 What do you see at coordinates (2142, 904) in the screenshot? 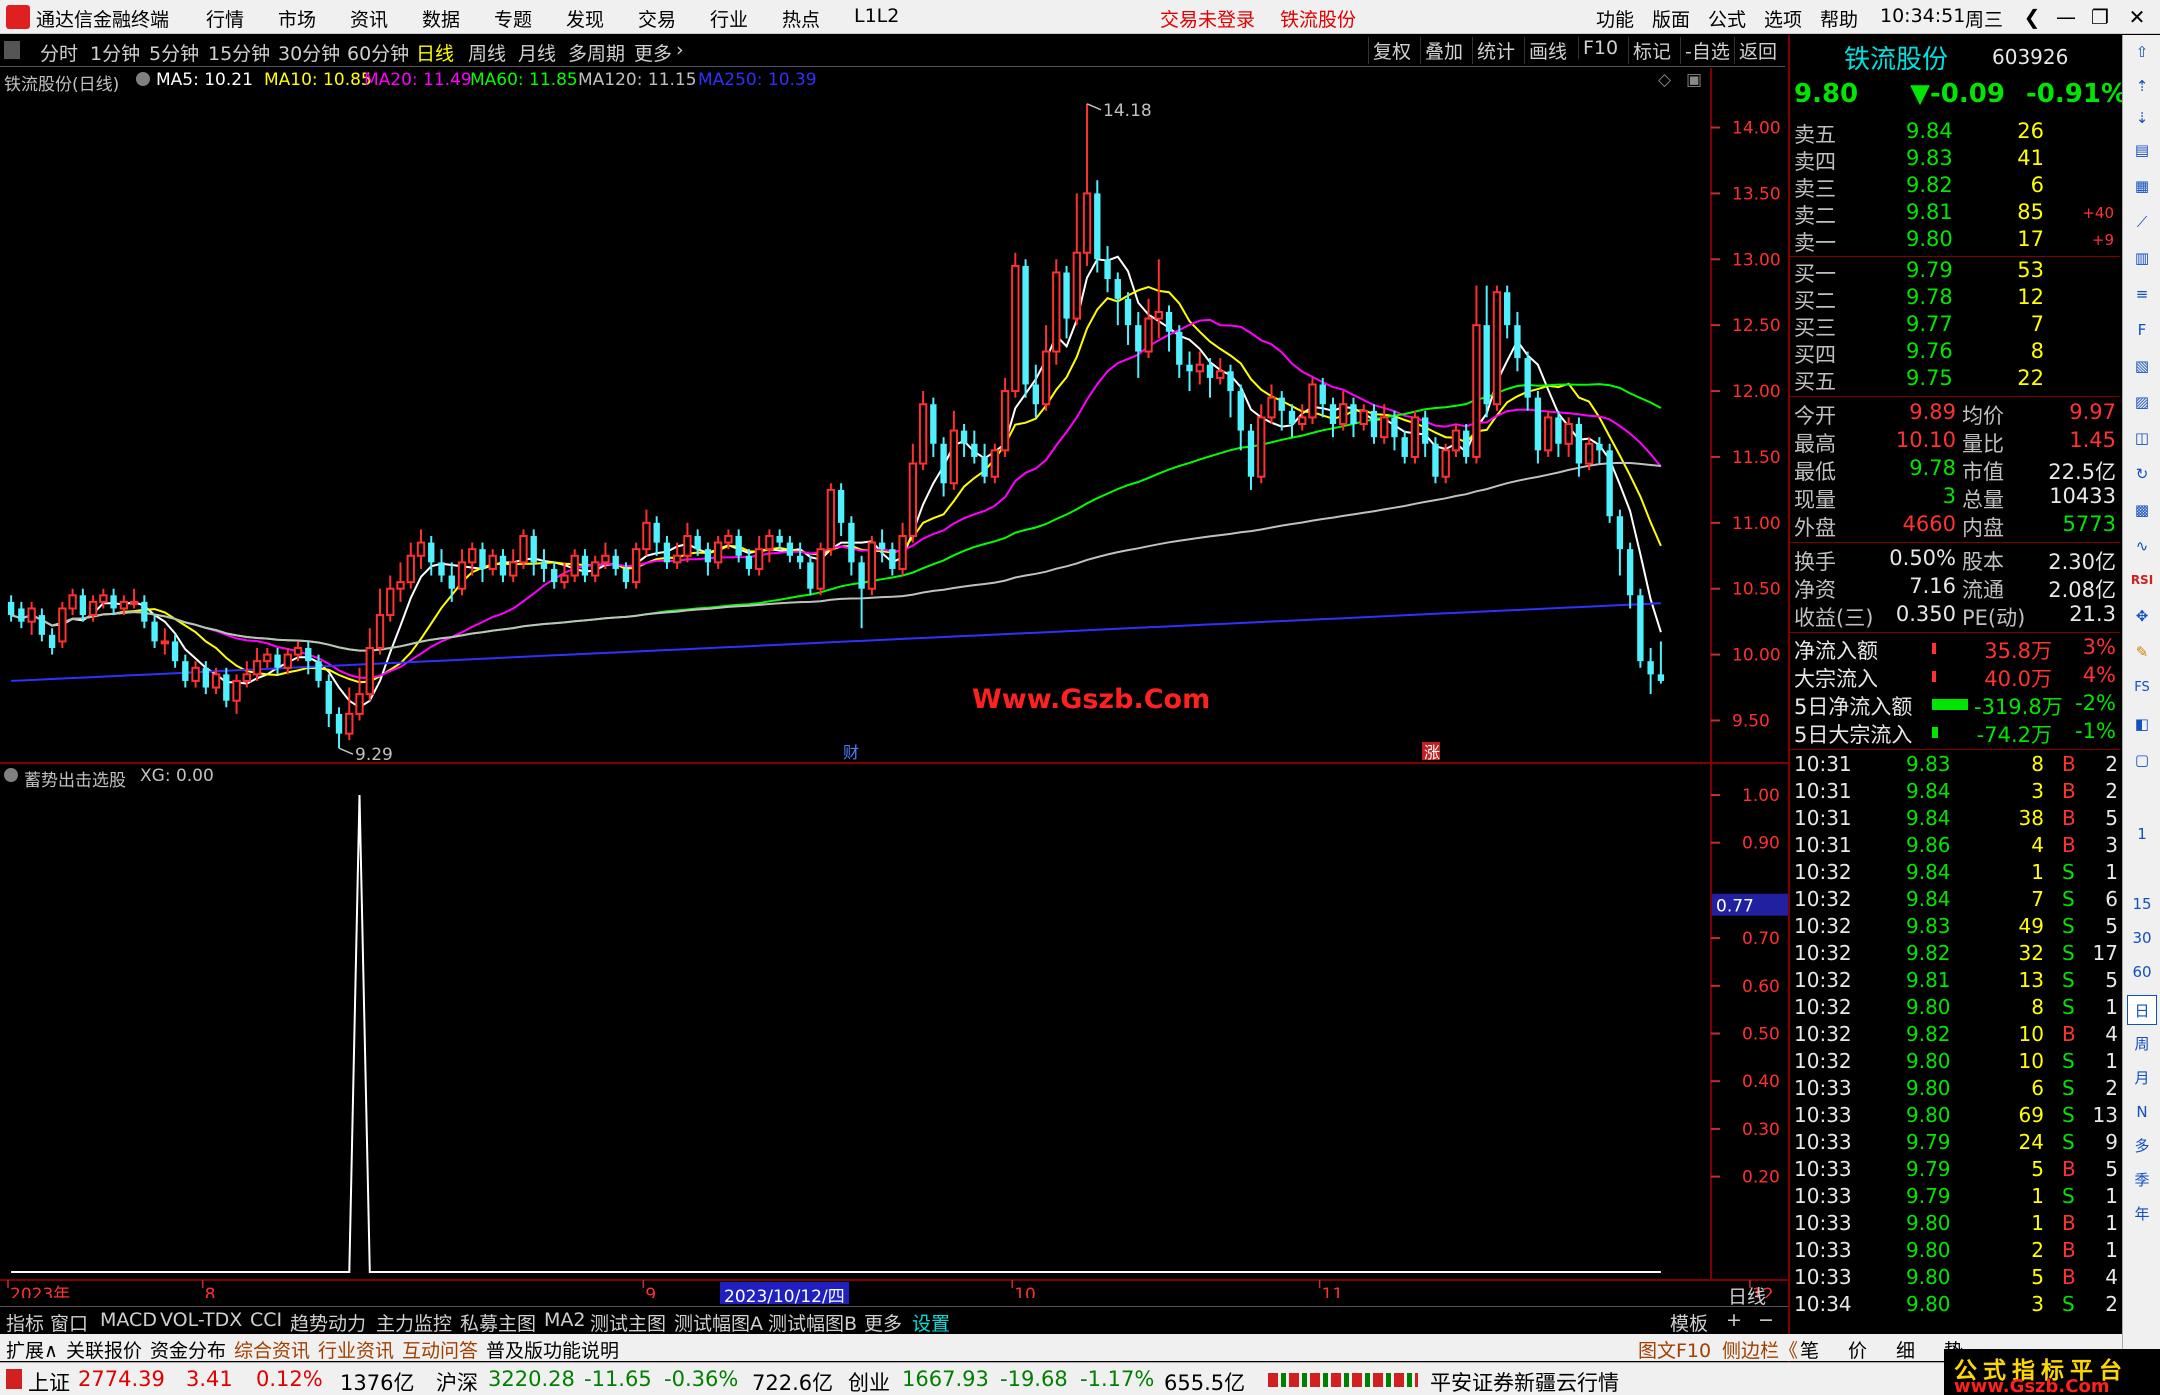
I see `period-15-icon: 15` at bounding box center [2142, 904].